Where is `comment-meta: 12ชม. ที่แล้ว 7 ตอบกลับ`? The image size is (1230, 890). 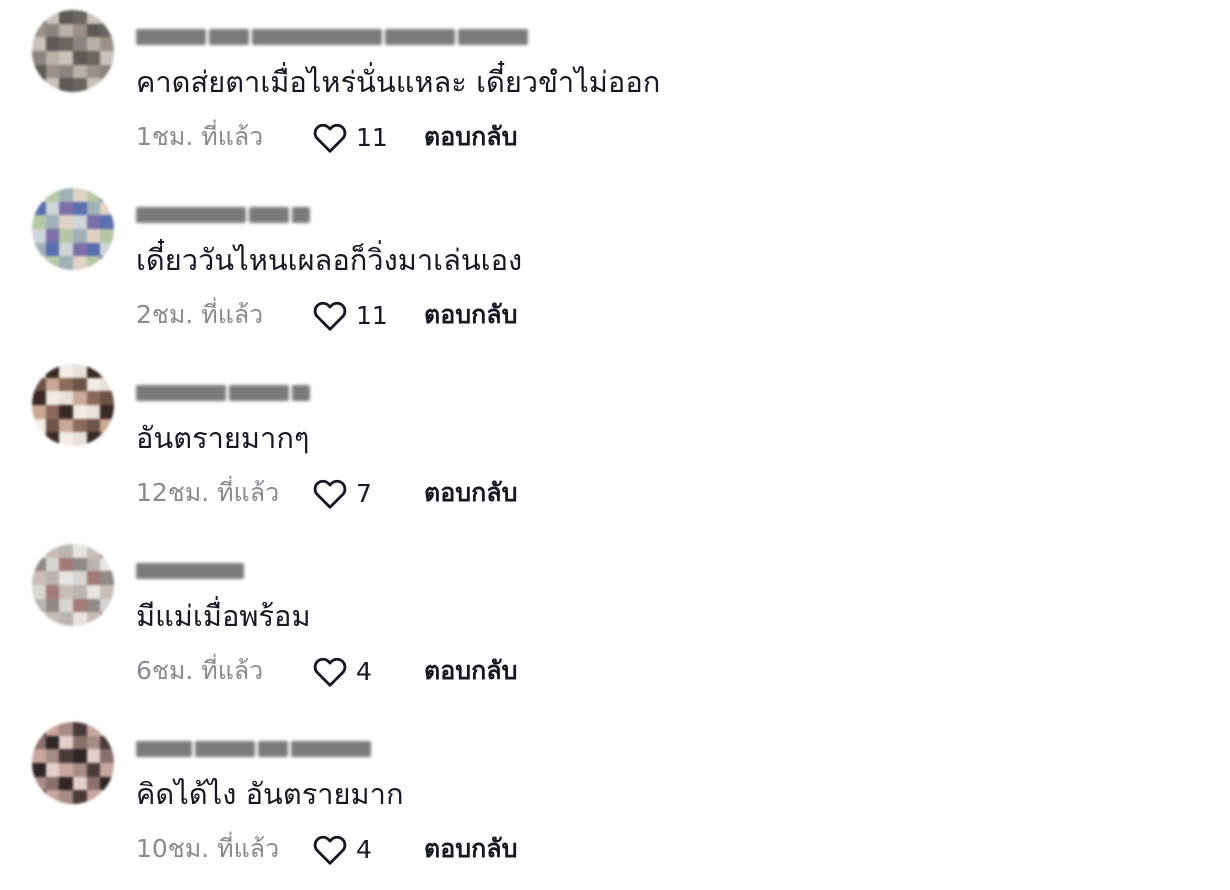 comment-meta: 12ชม. ที่แล้ว 7 ตอบกลับ is located at coordinates (326, 493).